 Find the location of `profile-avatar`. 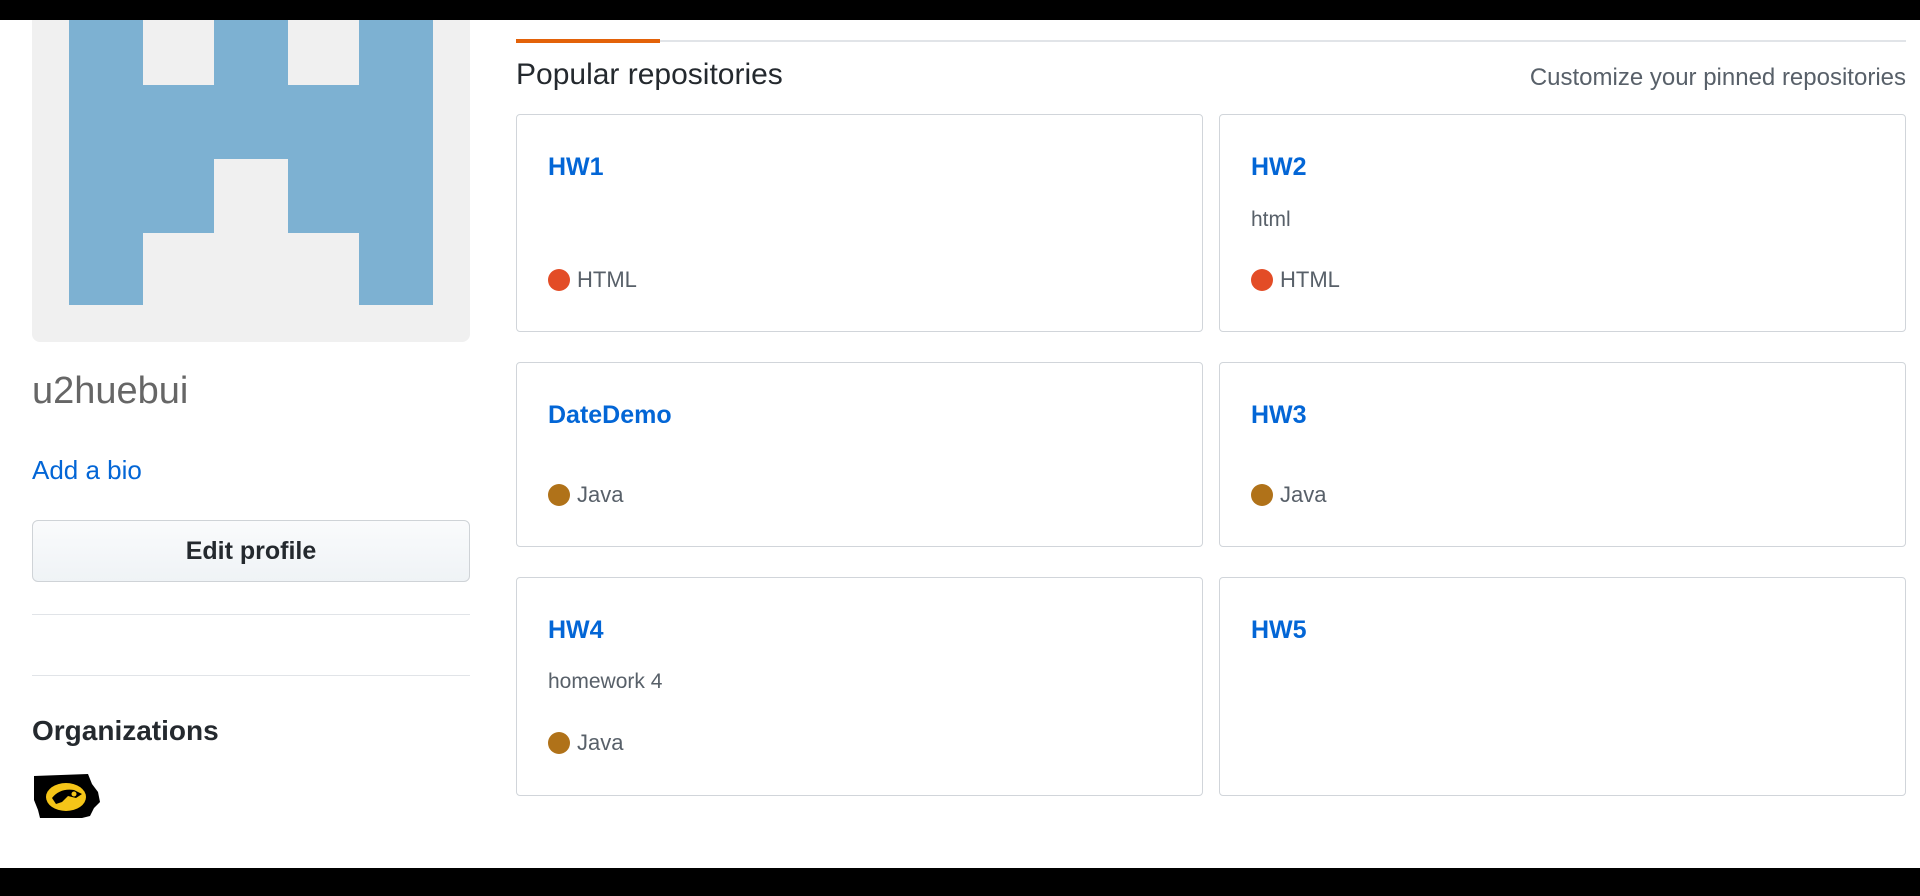

profile-avatar is located at coordinates (251, 181).